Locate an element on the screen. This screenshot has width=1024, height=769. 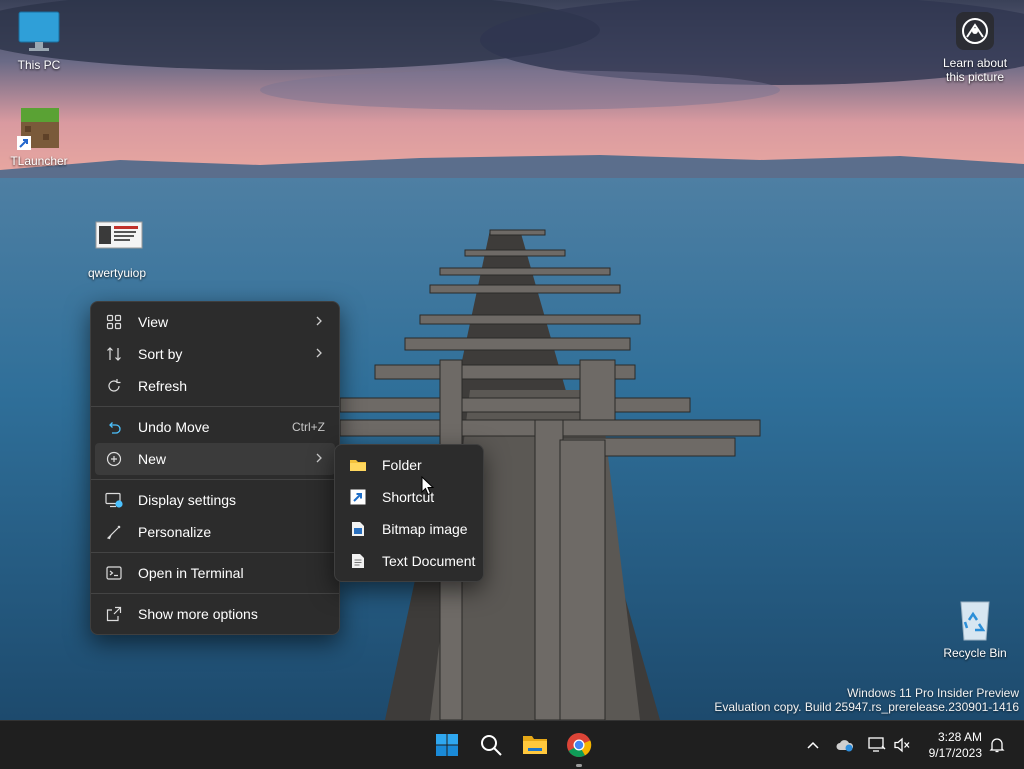
start-icon is located at coordinates (447, 745).